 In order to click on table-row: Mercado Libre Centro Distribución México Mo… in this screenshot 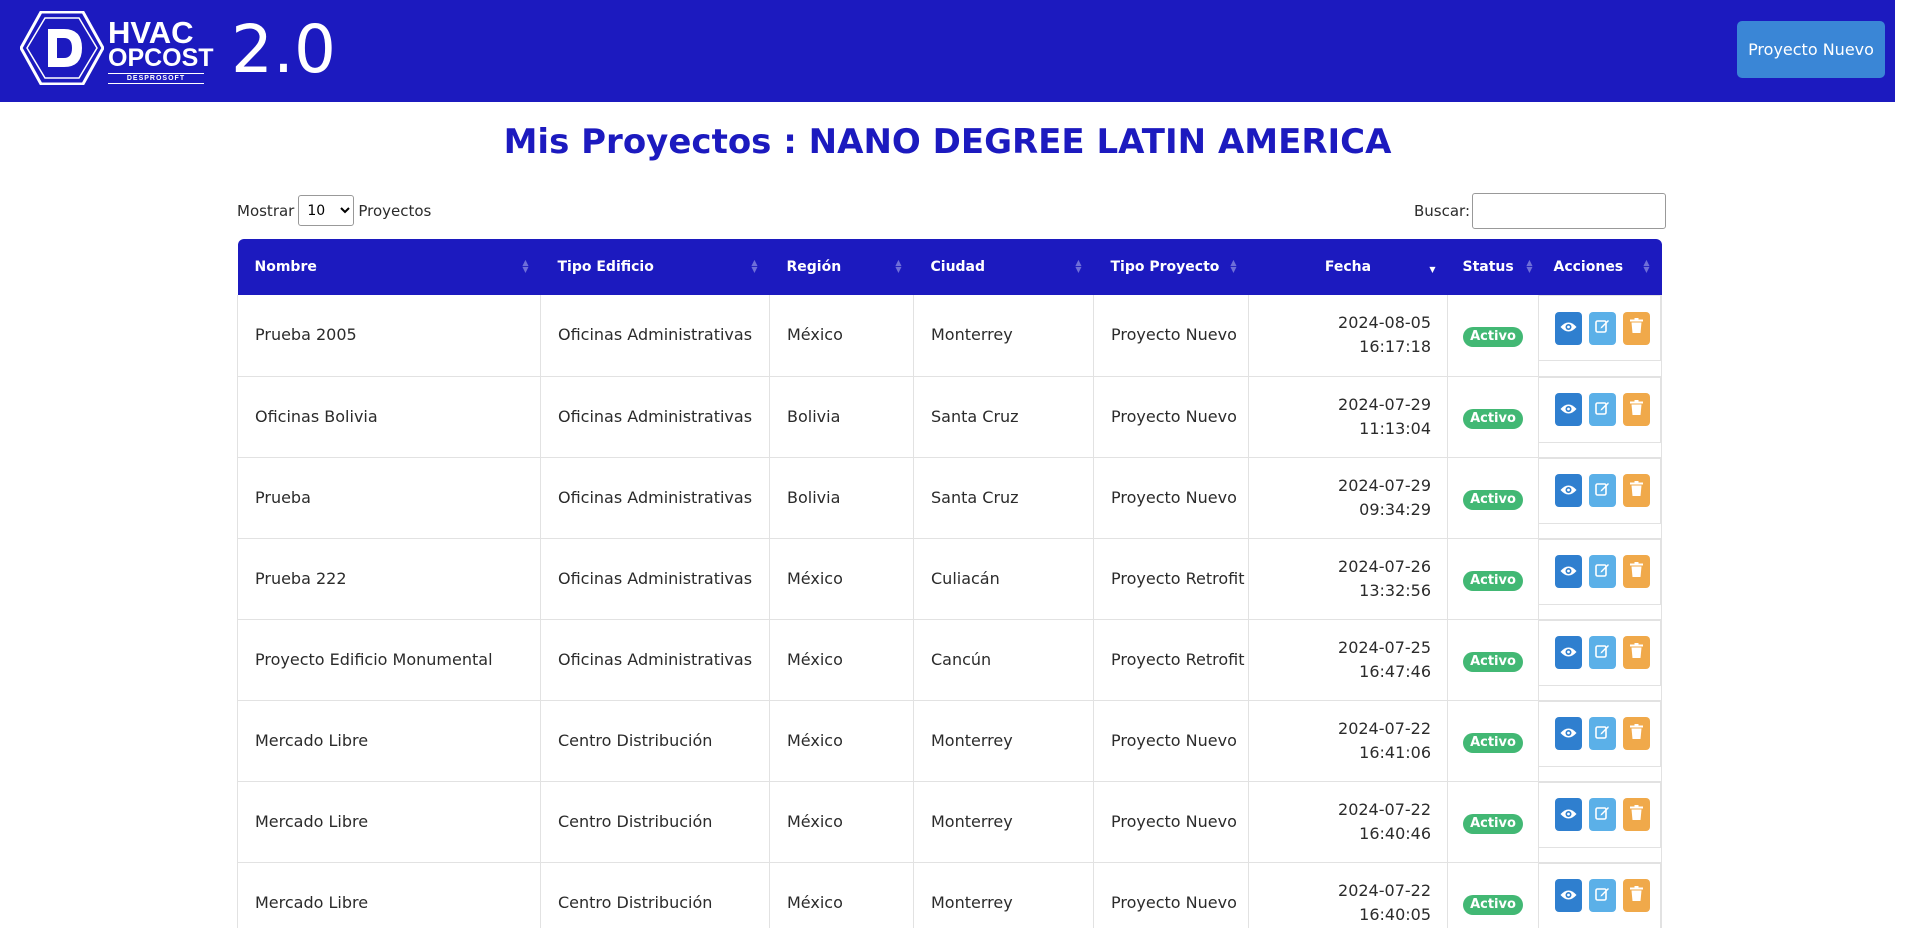, I will do `click(949, 740)`.